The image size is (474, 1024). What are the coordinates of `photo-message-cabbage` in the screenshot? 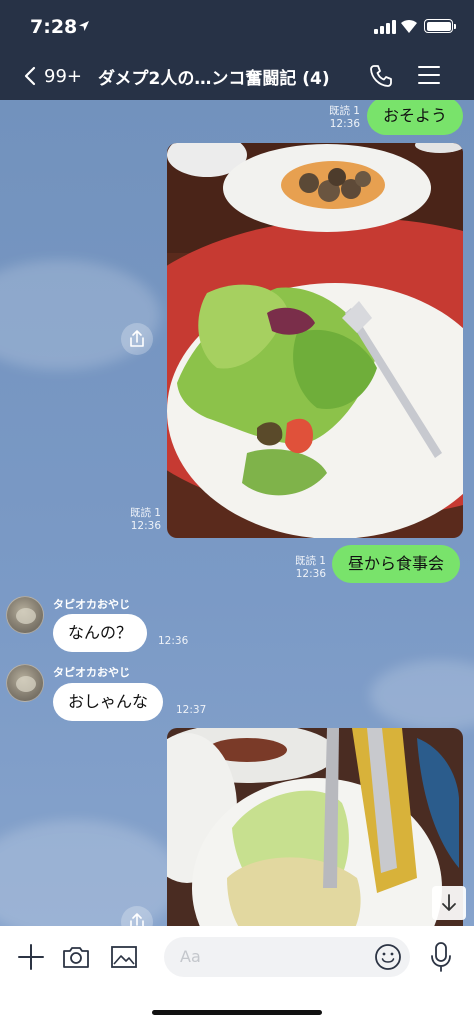 It's located at (315, 827).